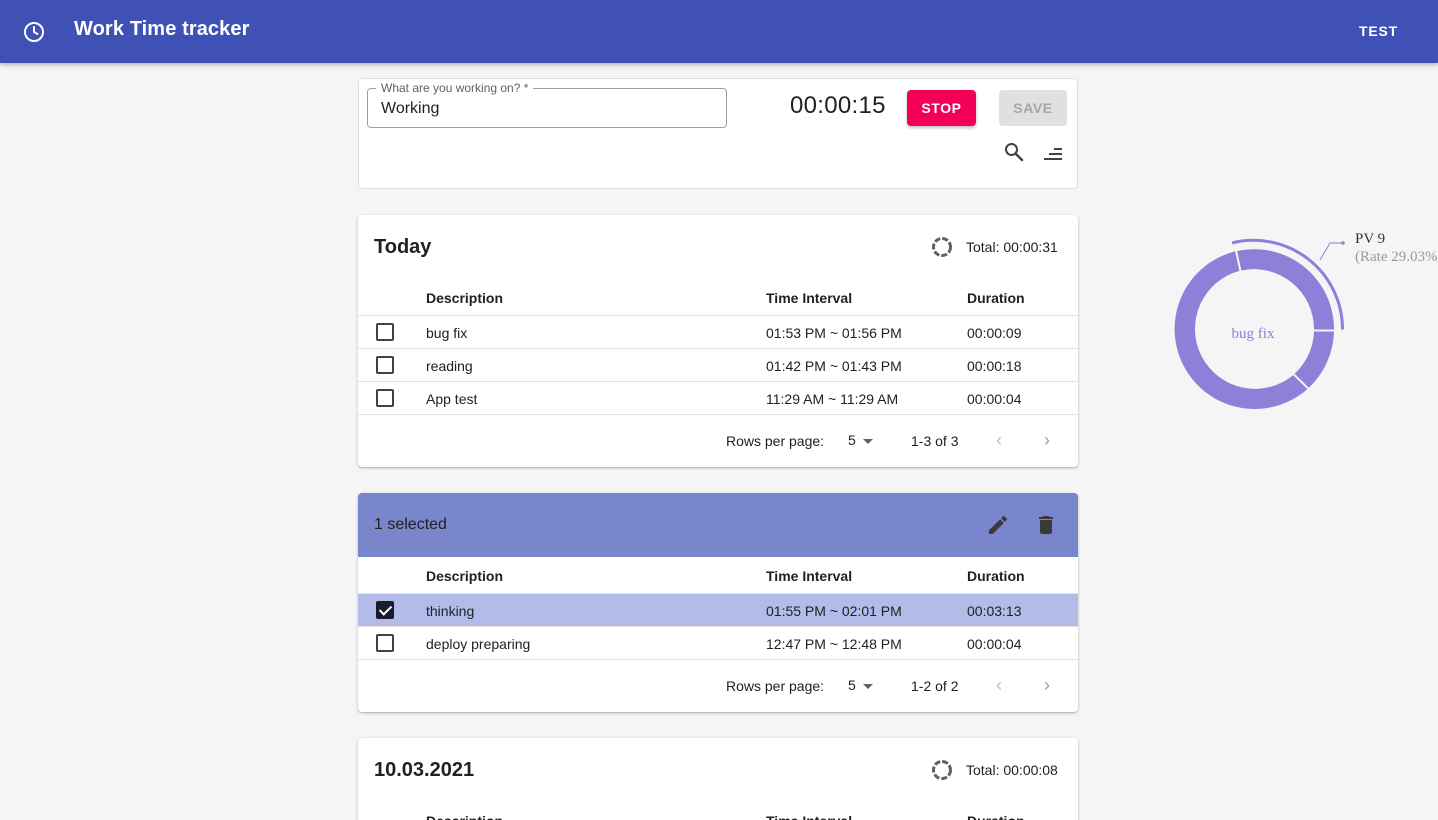  I want to click on sort-icon, so click(1053, 154).